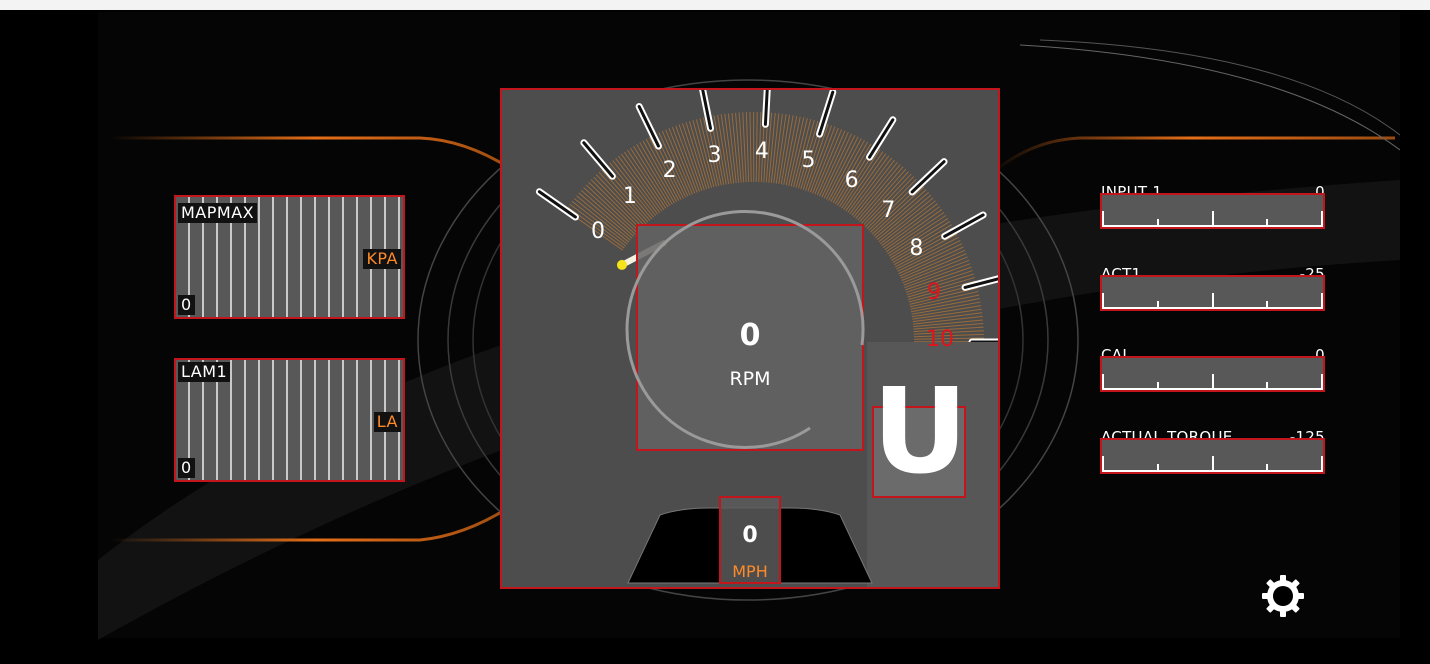 The width and height of the screenshot is (1430, 664). Describe the element at coordinates (289, 257) in the screenshot. I see `mapmax-gauge: MAPMAX KPA 0` at that location.